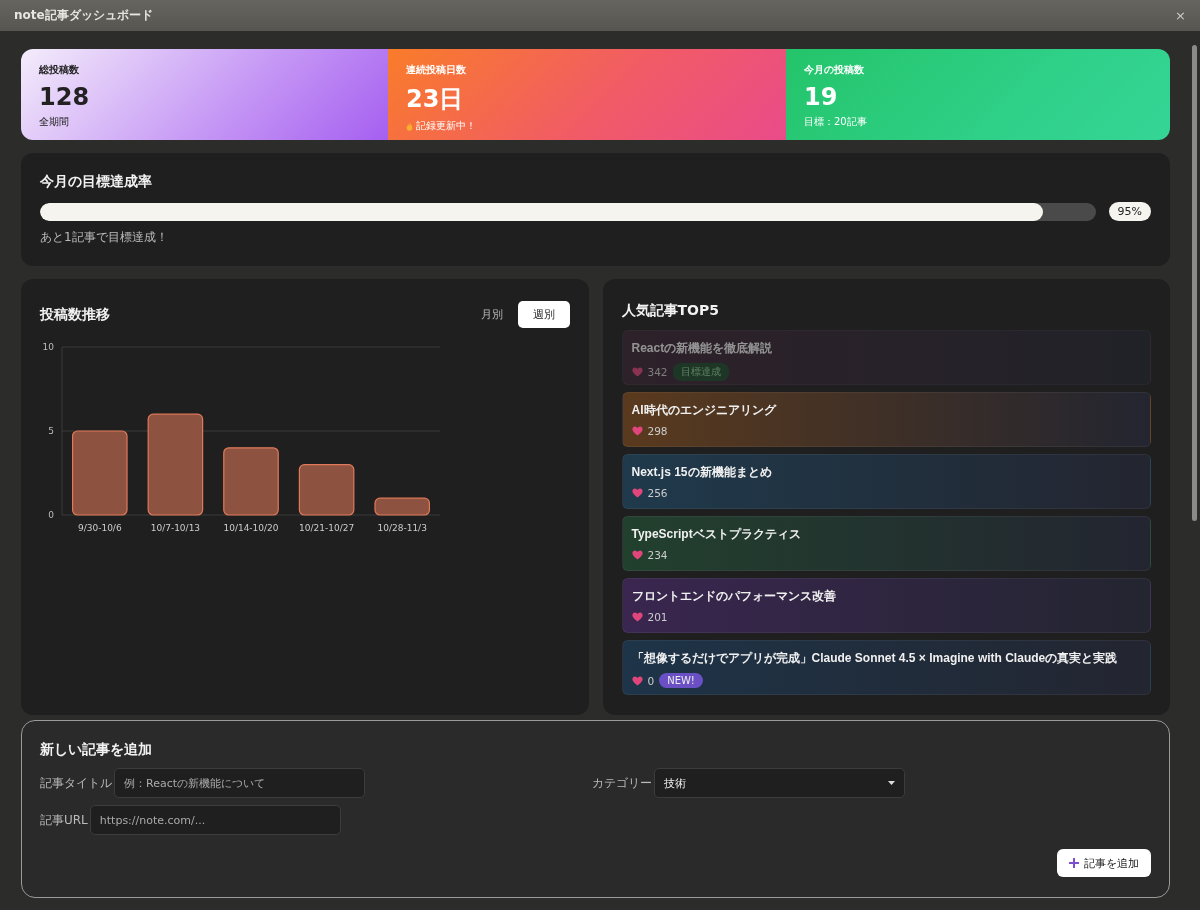 The width and height of the screenshot is (1200, 910). I want to click on axis-category-label: 9/30-10/6, so click(99, 528).